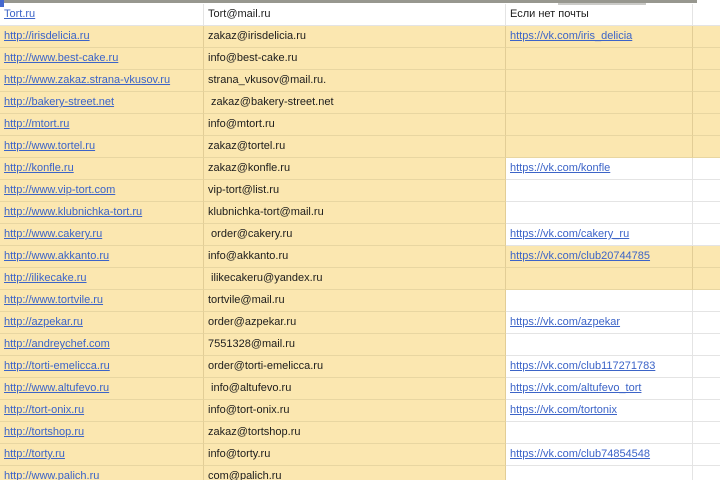  What do you see at coordinates (355, 81) in the screenshot?
I see `cell-email: strana_vkusov@mail.ru.` at bounding box center [355, 81].